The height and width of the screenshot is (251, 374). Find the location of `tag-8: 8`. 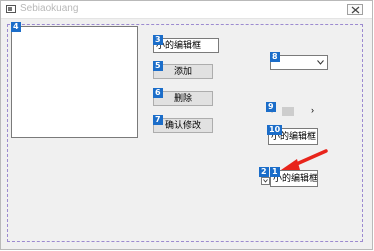

tag-8: 8 is located at coordinates (275, 57).